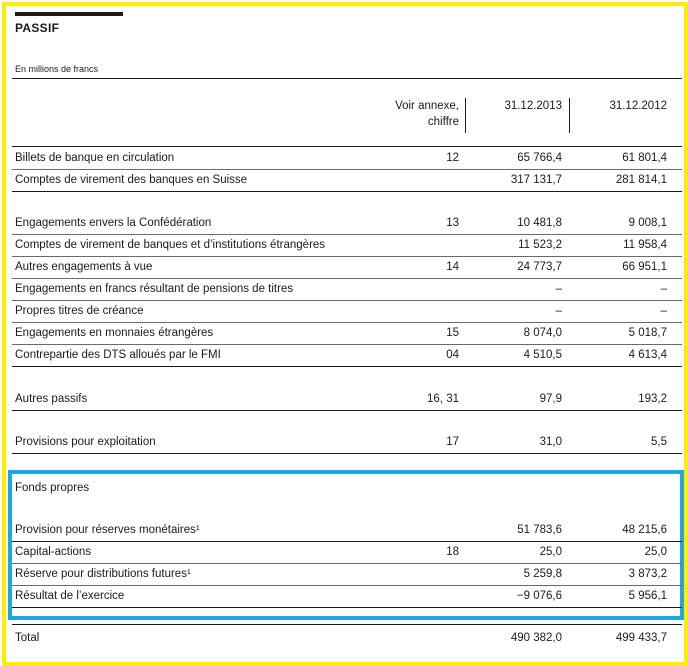 The image size is (688, 666). I want to click on row-label: Contrepartie des DTS alloués par le FMI, so click(118, 355).